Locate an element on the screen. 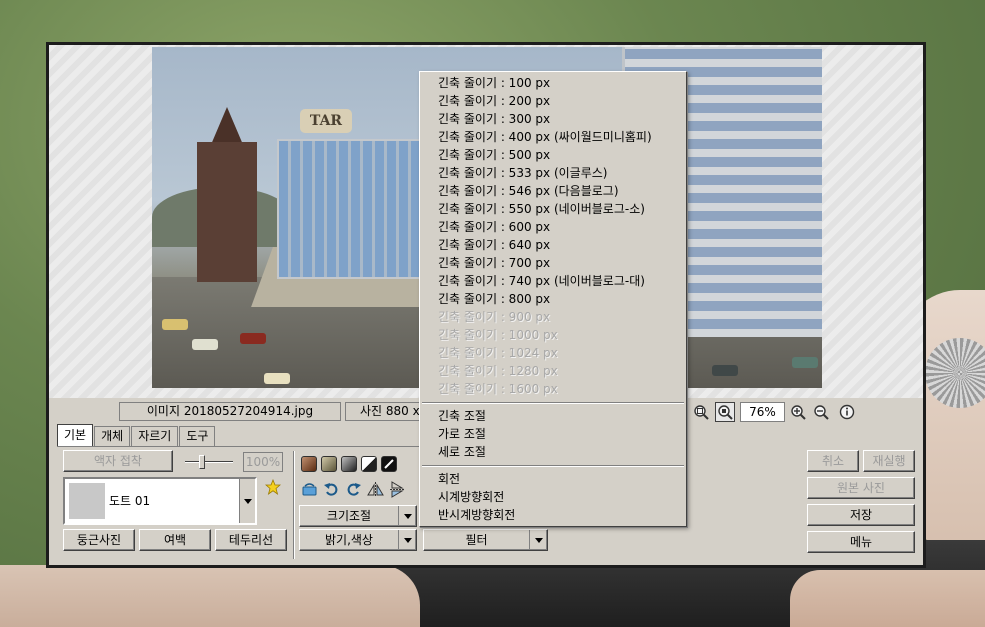 The image size is (985, 627). zoom-out-icon is located at coordinates (821, 412).